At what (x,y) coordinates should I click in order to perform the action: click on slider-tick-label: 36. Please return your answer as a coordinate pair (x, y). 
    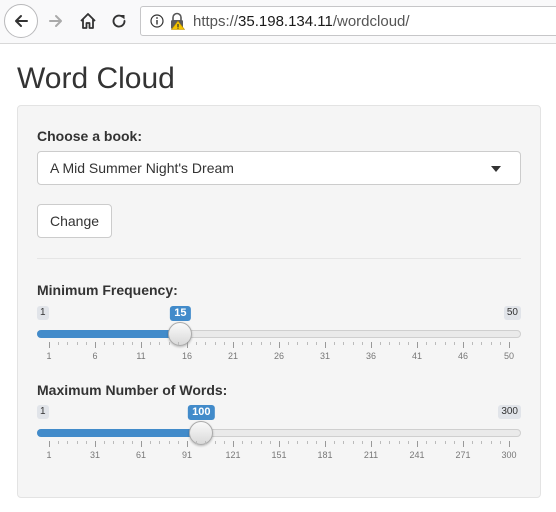
    Looking at the image, I should click on (371, 356).